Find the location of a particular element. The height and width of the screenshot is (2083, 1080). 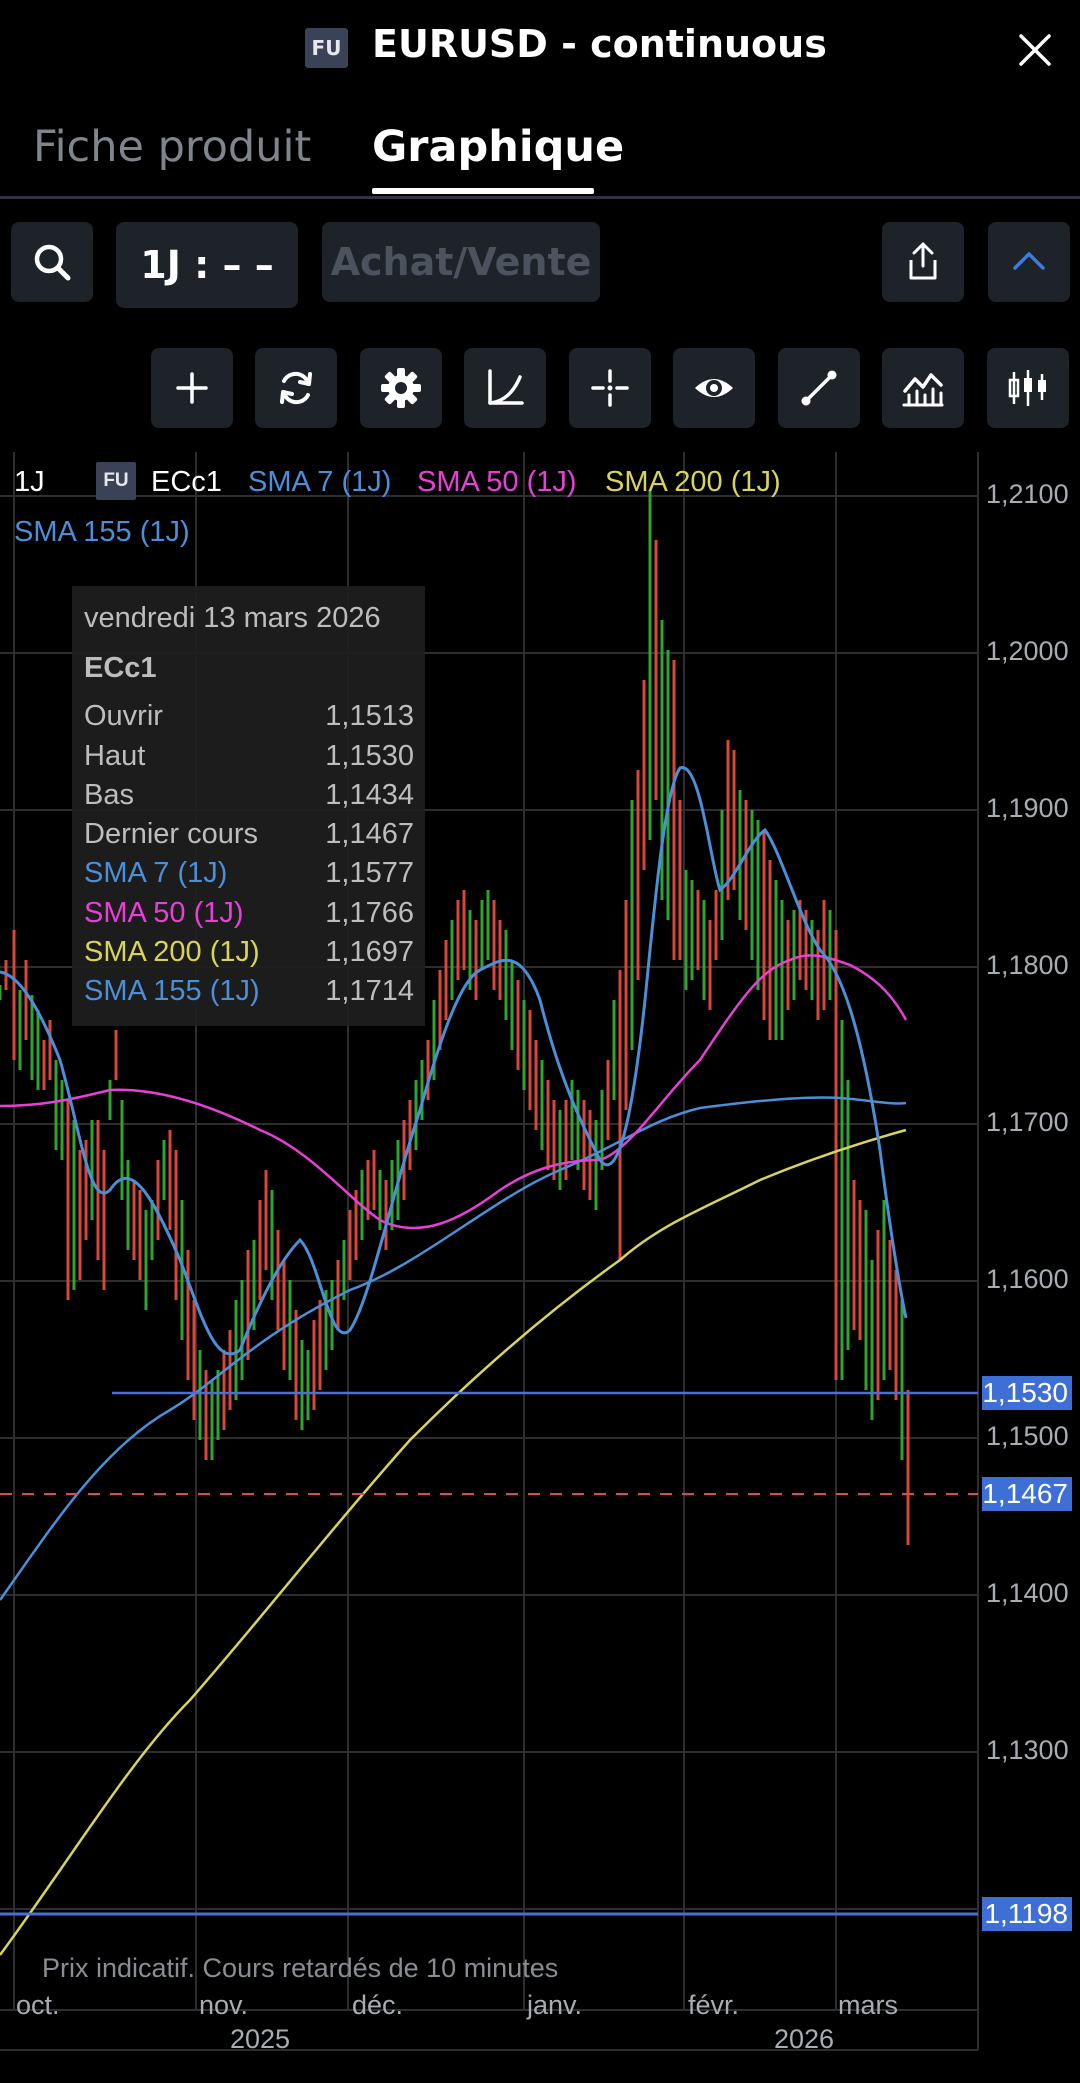

x-tick-month: févr. is located at coordinates (714, 2005).